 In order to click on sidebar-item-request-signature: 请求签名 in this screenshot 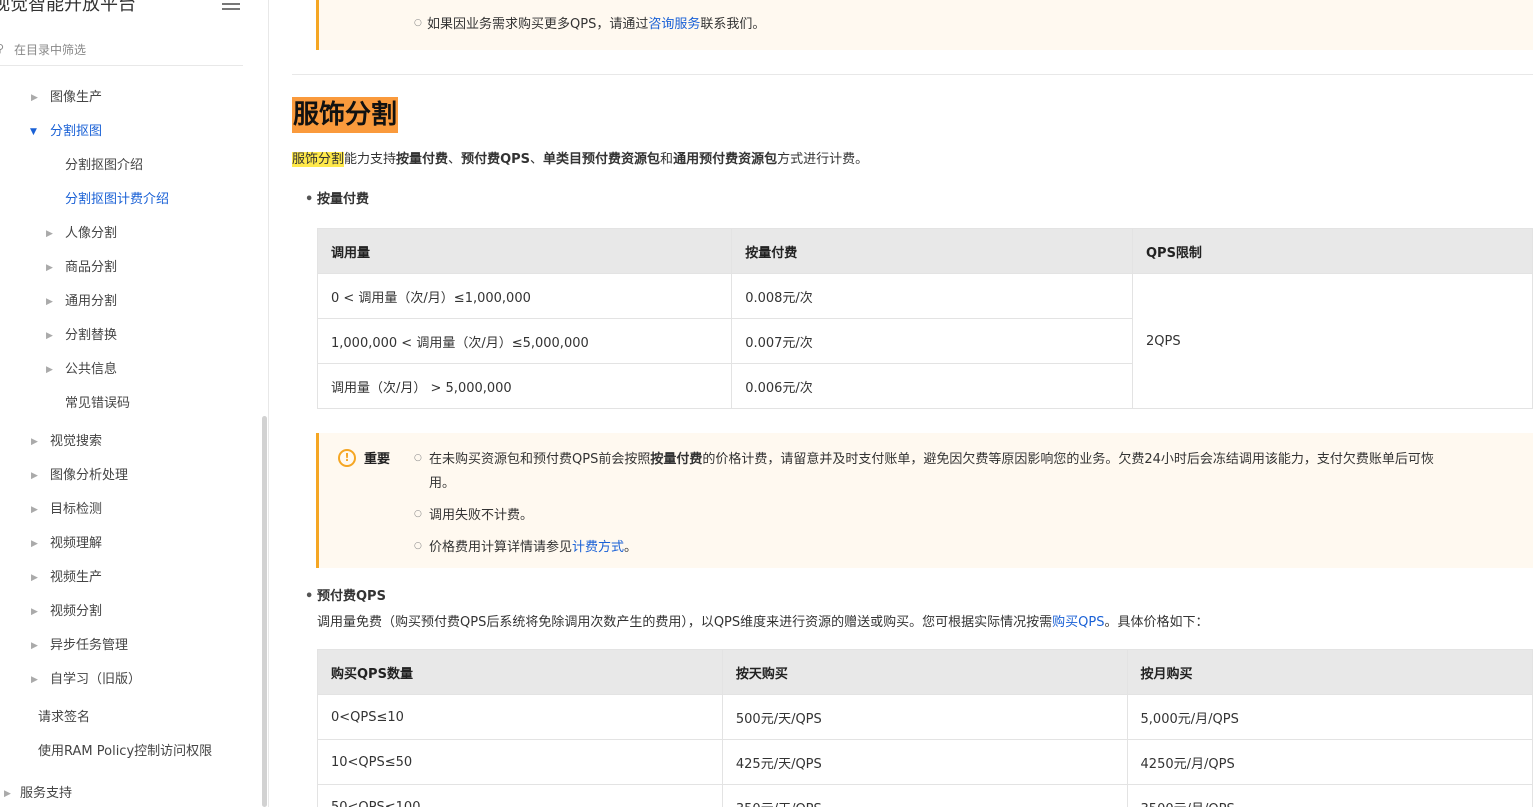, I will do `click(64, 718)`.